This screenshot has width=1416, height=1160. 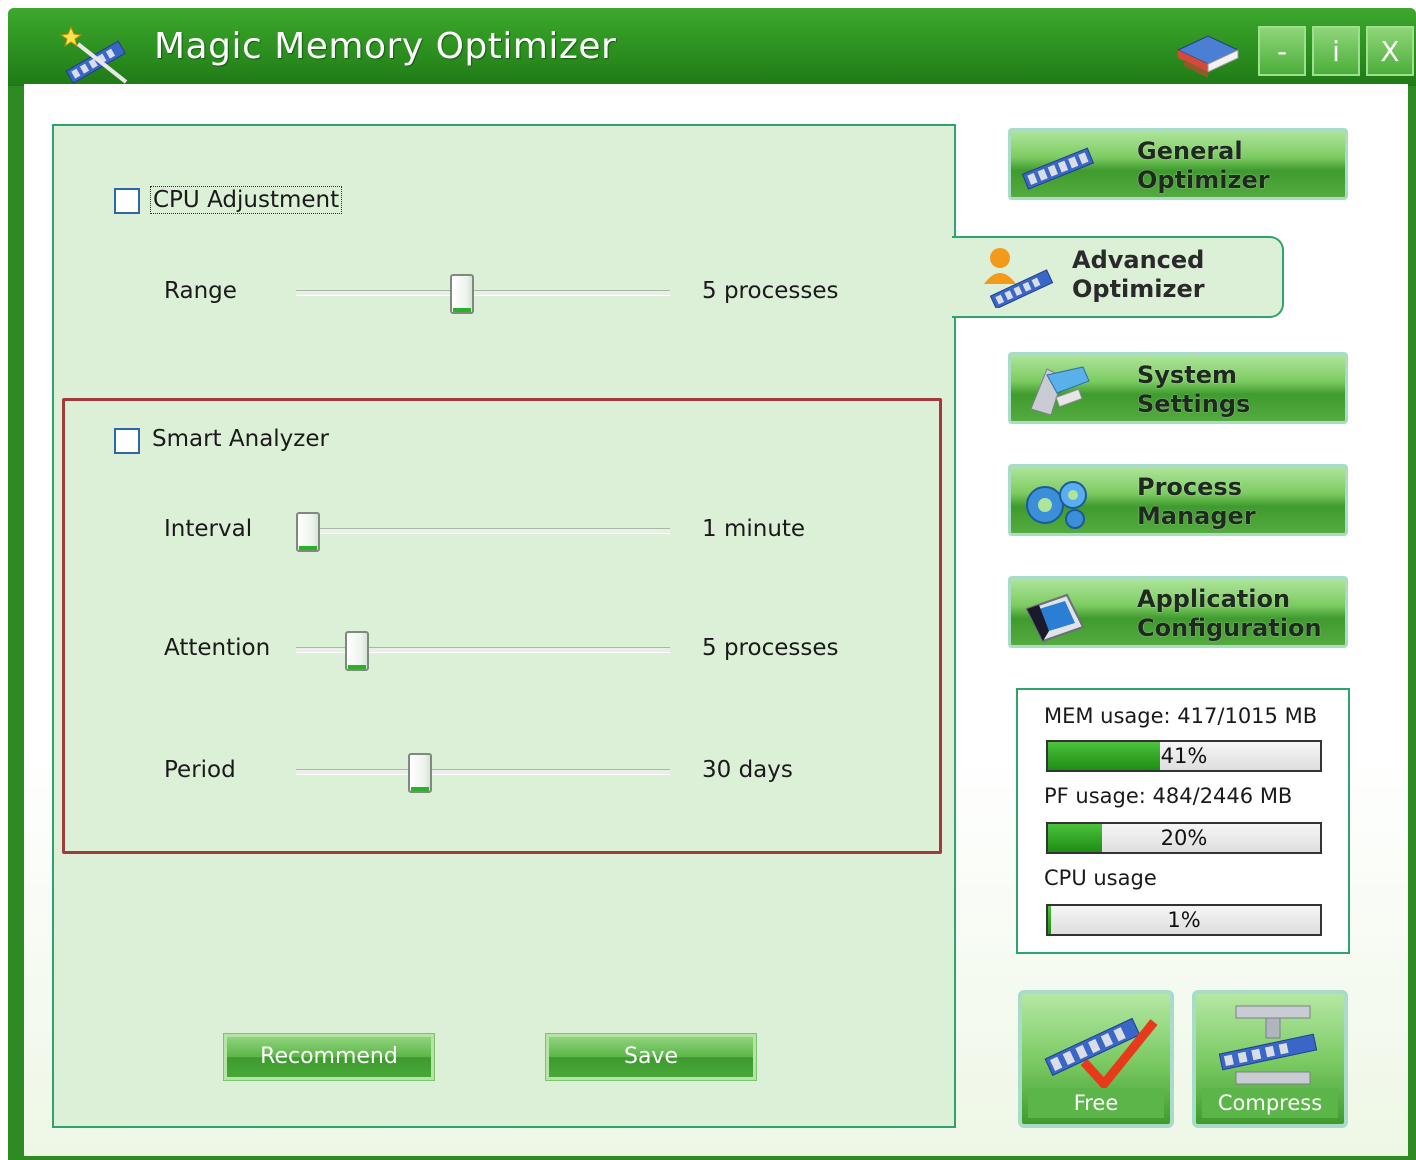 I want to click on nav-general-optimizer: General Optimizer, so click(x=1178, y=164).